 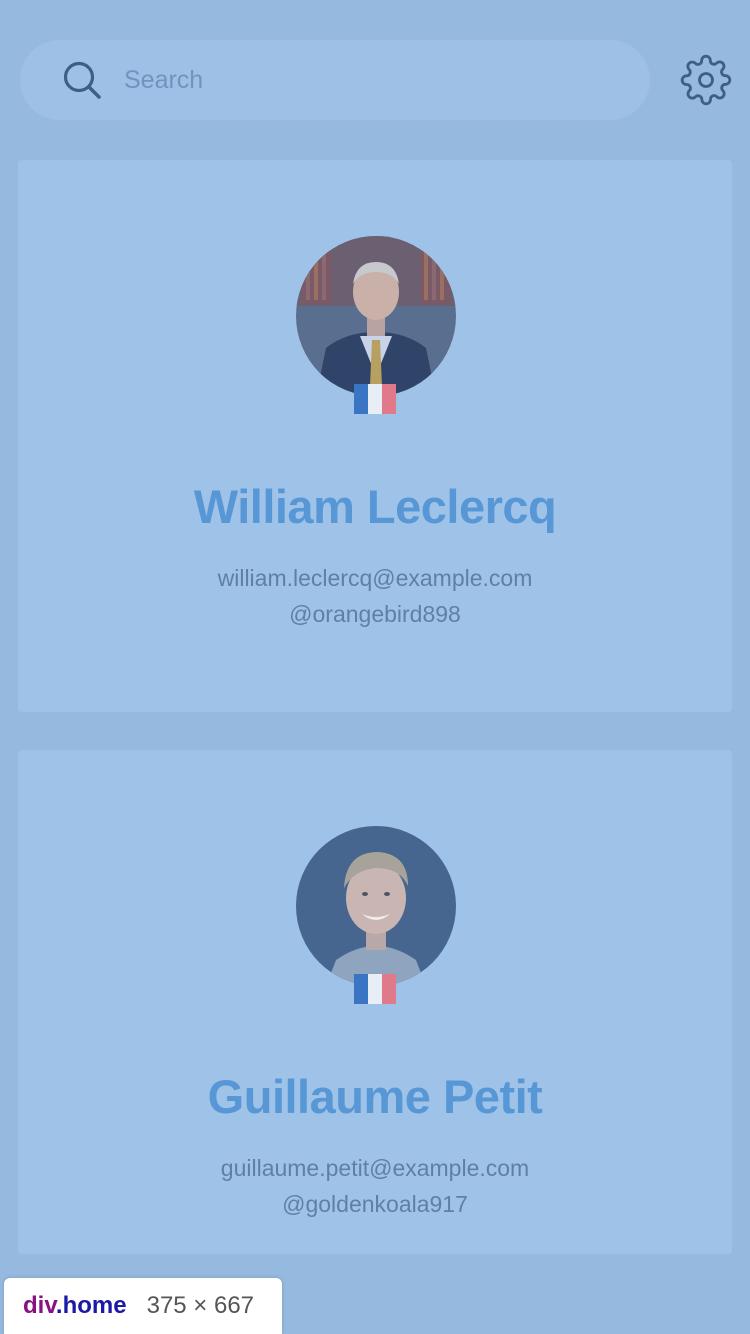 I want to click on inspector-size: 375 × 667, so click(x=200, y=1305).